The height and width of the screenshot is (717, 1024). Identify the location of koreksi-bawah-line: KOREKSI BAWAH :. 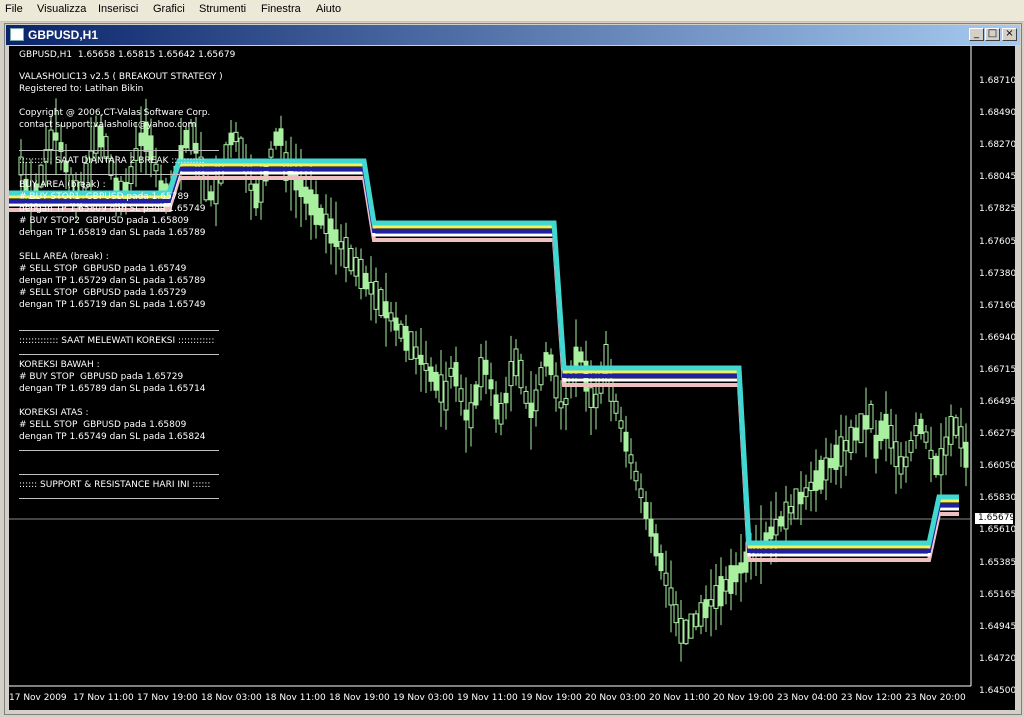
(59, 365).